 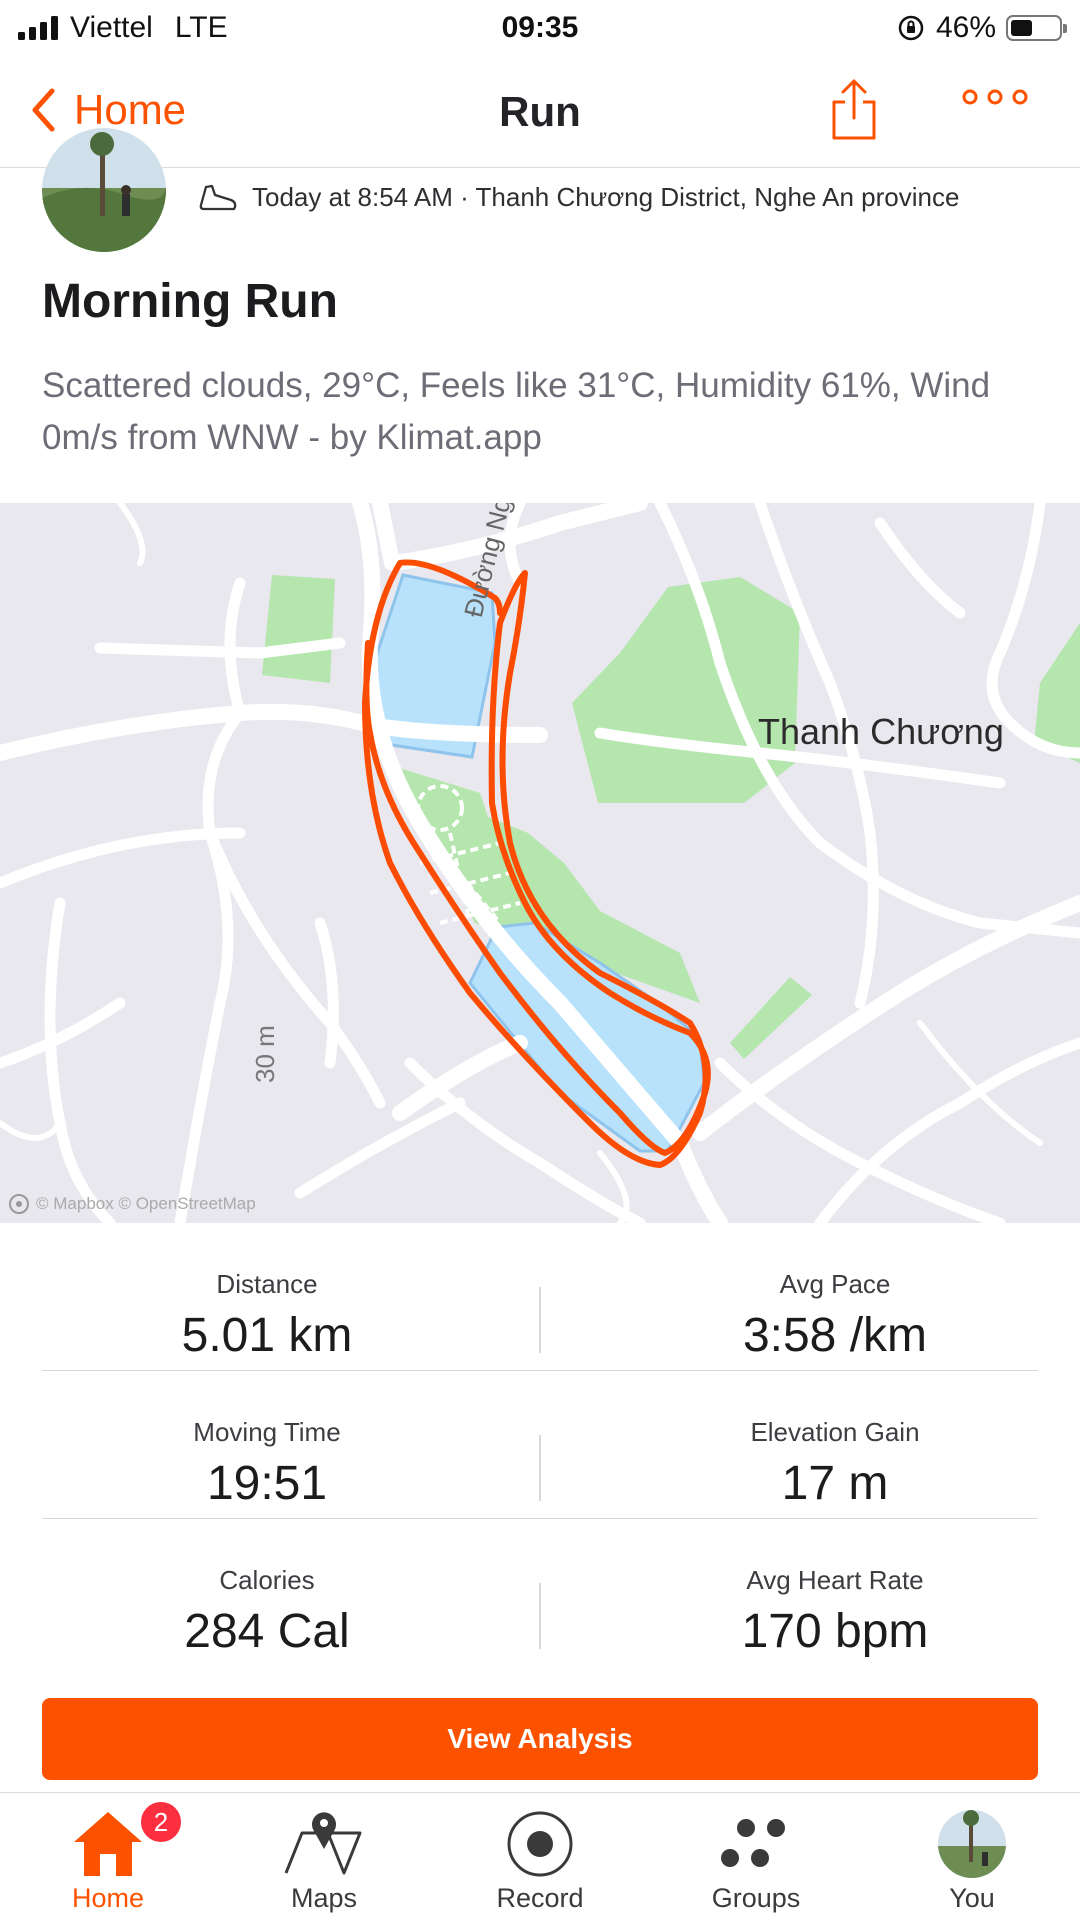 I want to click on share-icon, so click(x=854, y=110).